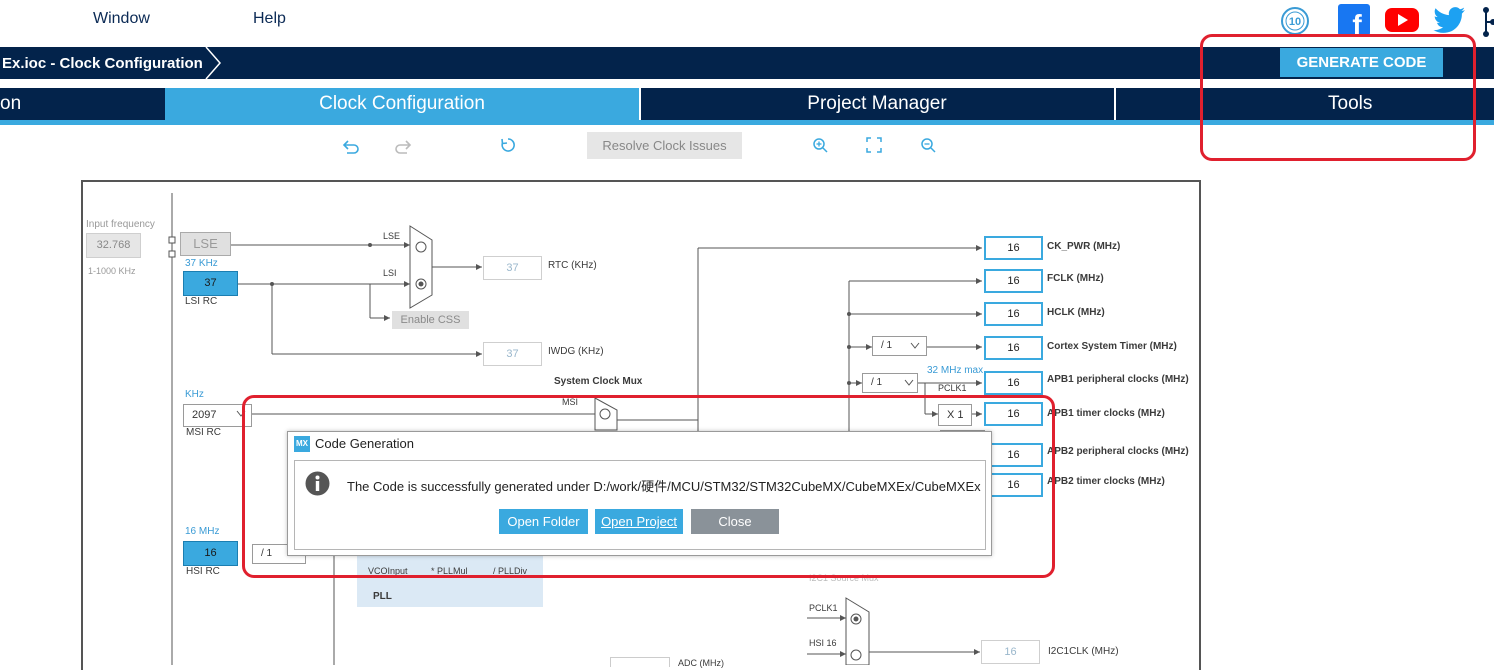 The height and width of the screenshot is (670, 1494). What do you see at coordinates (210, 283) in the screenshot?
I see `lsi-rc-value: 37` at bounding box center [210, 283].